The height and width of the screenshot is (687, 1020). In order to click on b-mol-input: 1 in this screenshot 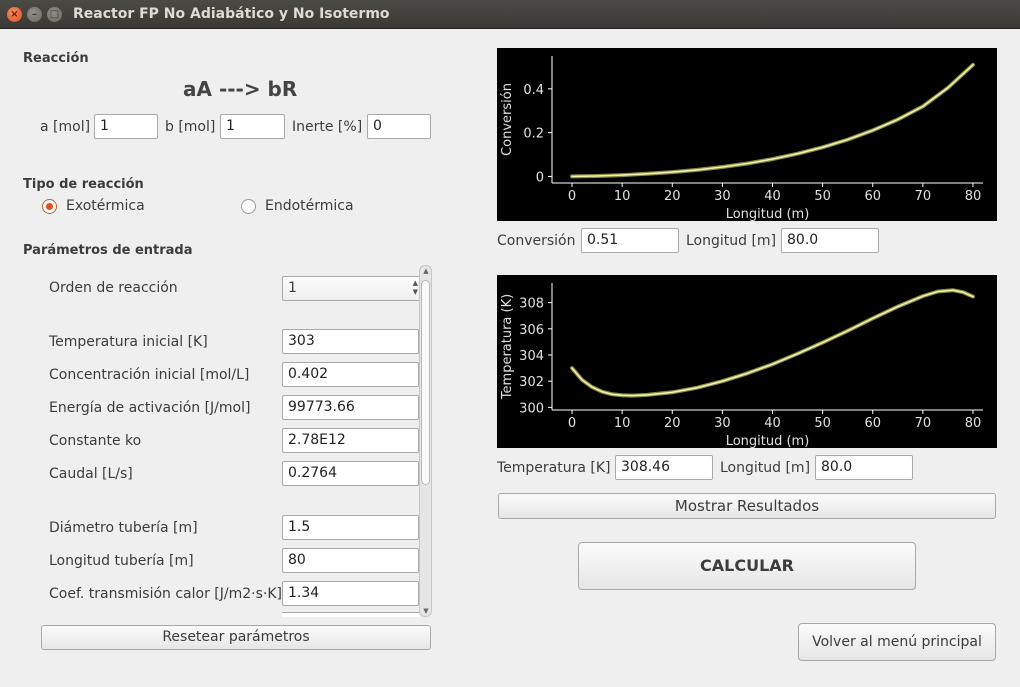, I will do `click(252, 126)`.